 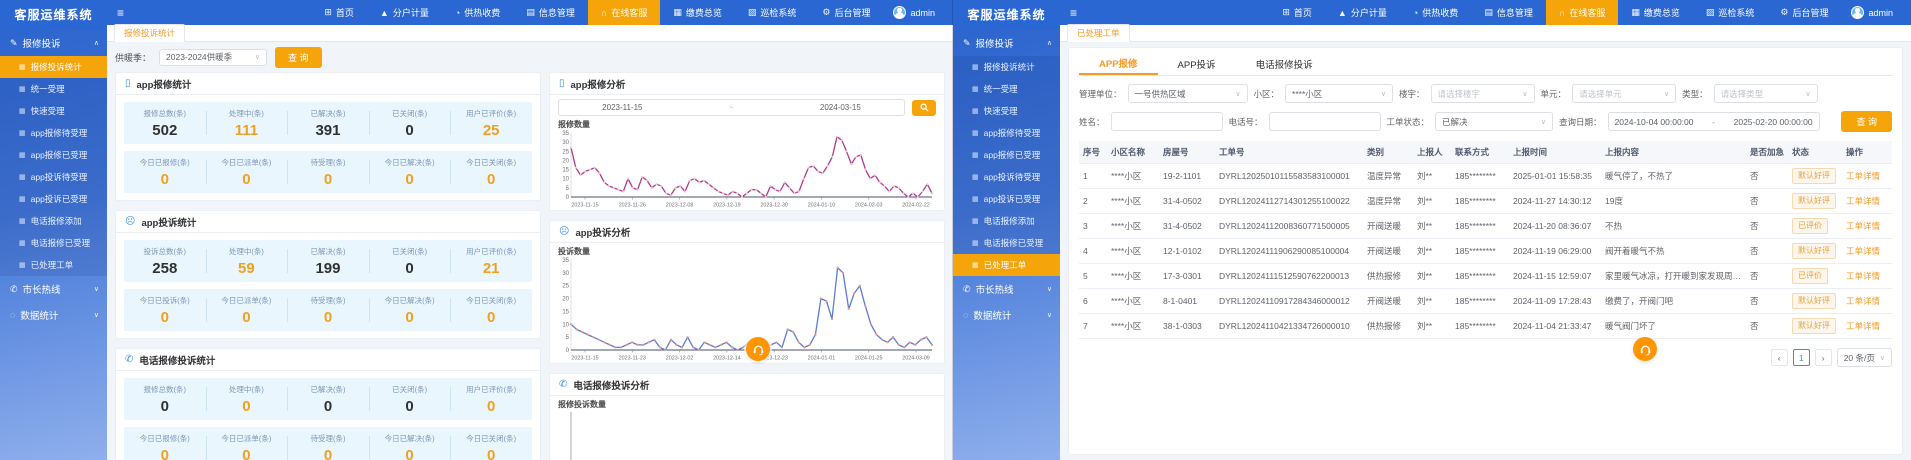 What do you see at coordinates (556, 13) in the screenshot?
I see `nav-item-label: 信息管理` at bounding box center [556, 13].